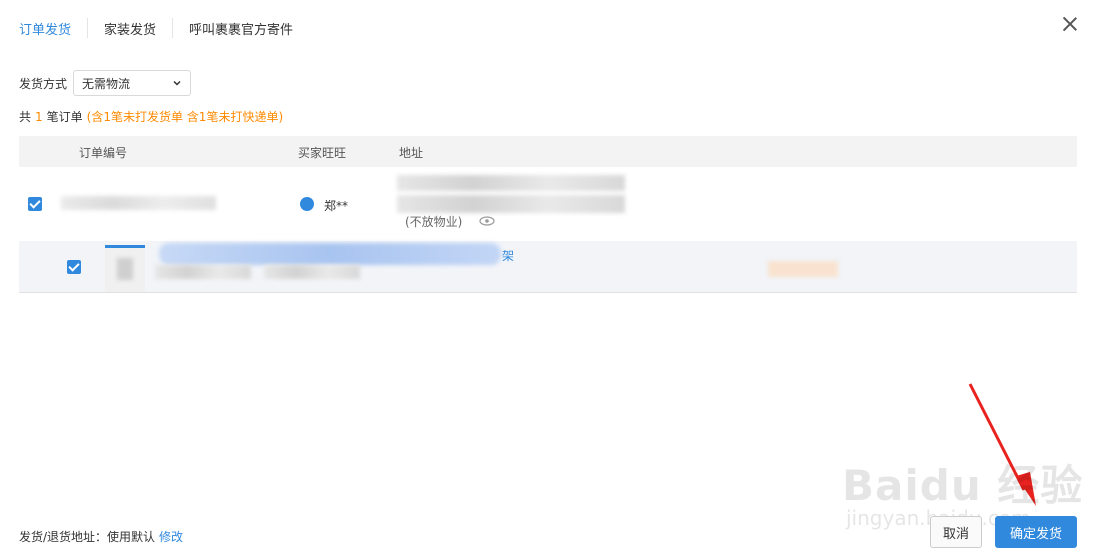 The image size is (1097, 555). Describe the element at coordinates (307, 204) in the screenshot. I see `wangwang-icon` at that location.